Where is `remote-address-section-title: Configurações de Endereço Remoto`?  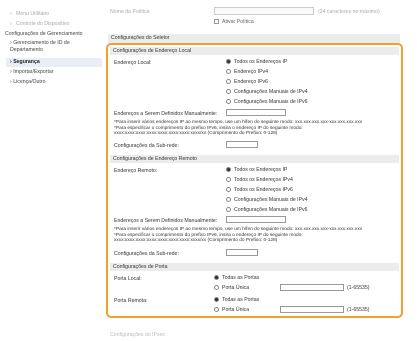 remote-address-section-title: Configurações de Endereço Remoto is located at coordinates (254, 159).